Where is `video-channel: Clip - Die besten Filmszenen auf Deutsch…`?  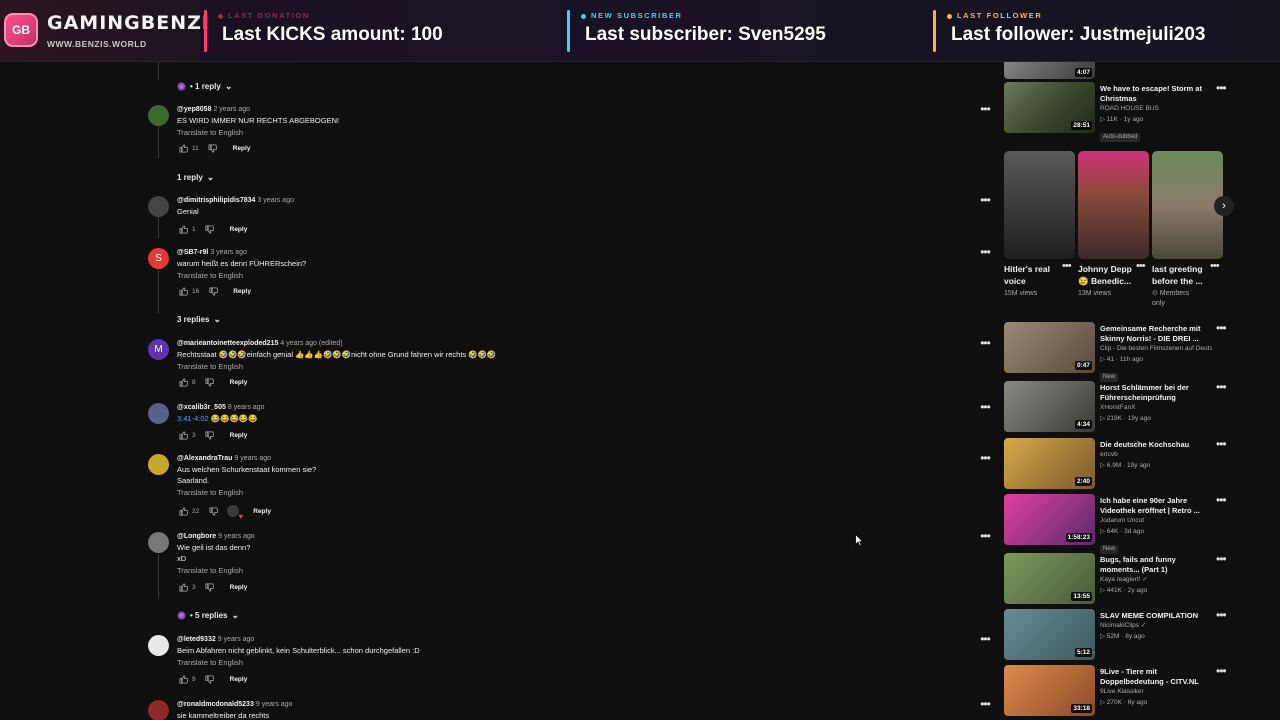
video-channel: Clip - Die besten Filmszenen auf Deutsch… is located at coordinates (1156, 349).